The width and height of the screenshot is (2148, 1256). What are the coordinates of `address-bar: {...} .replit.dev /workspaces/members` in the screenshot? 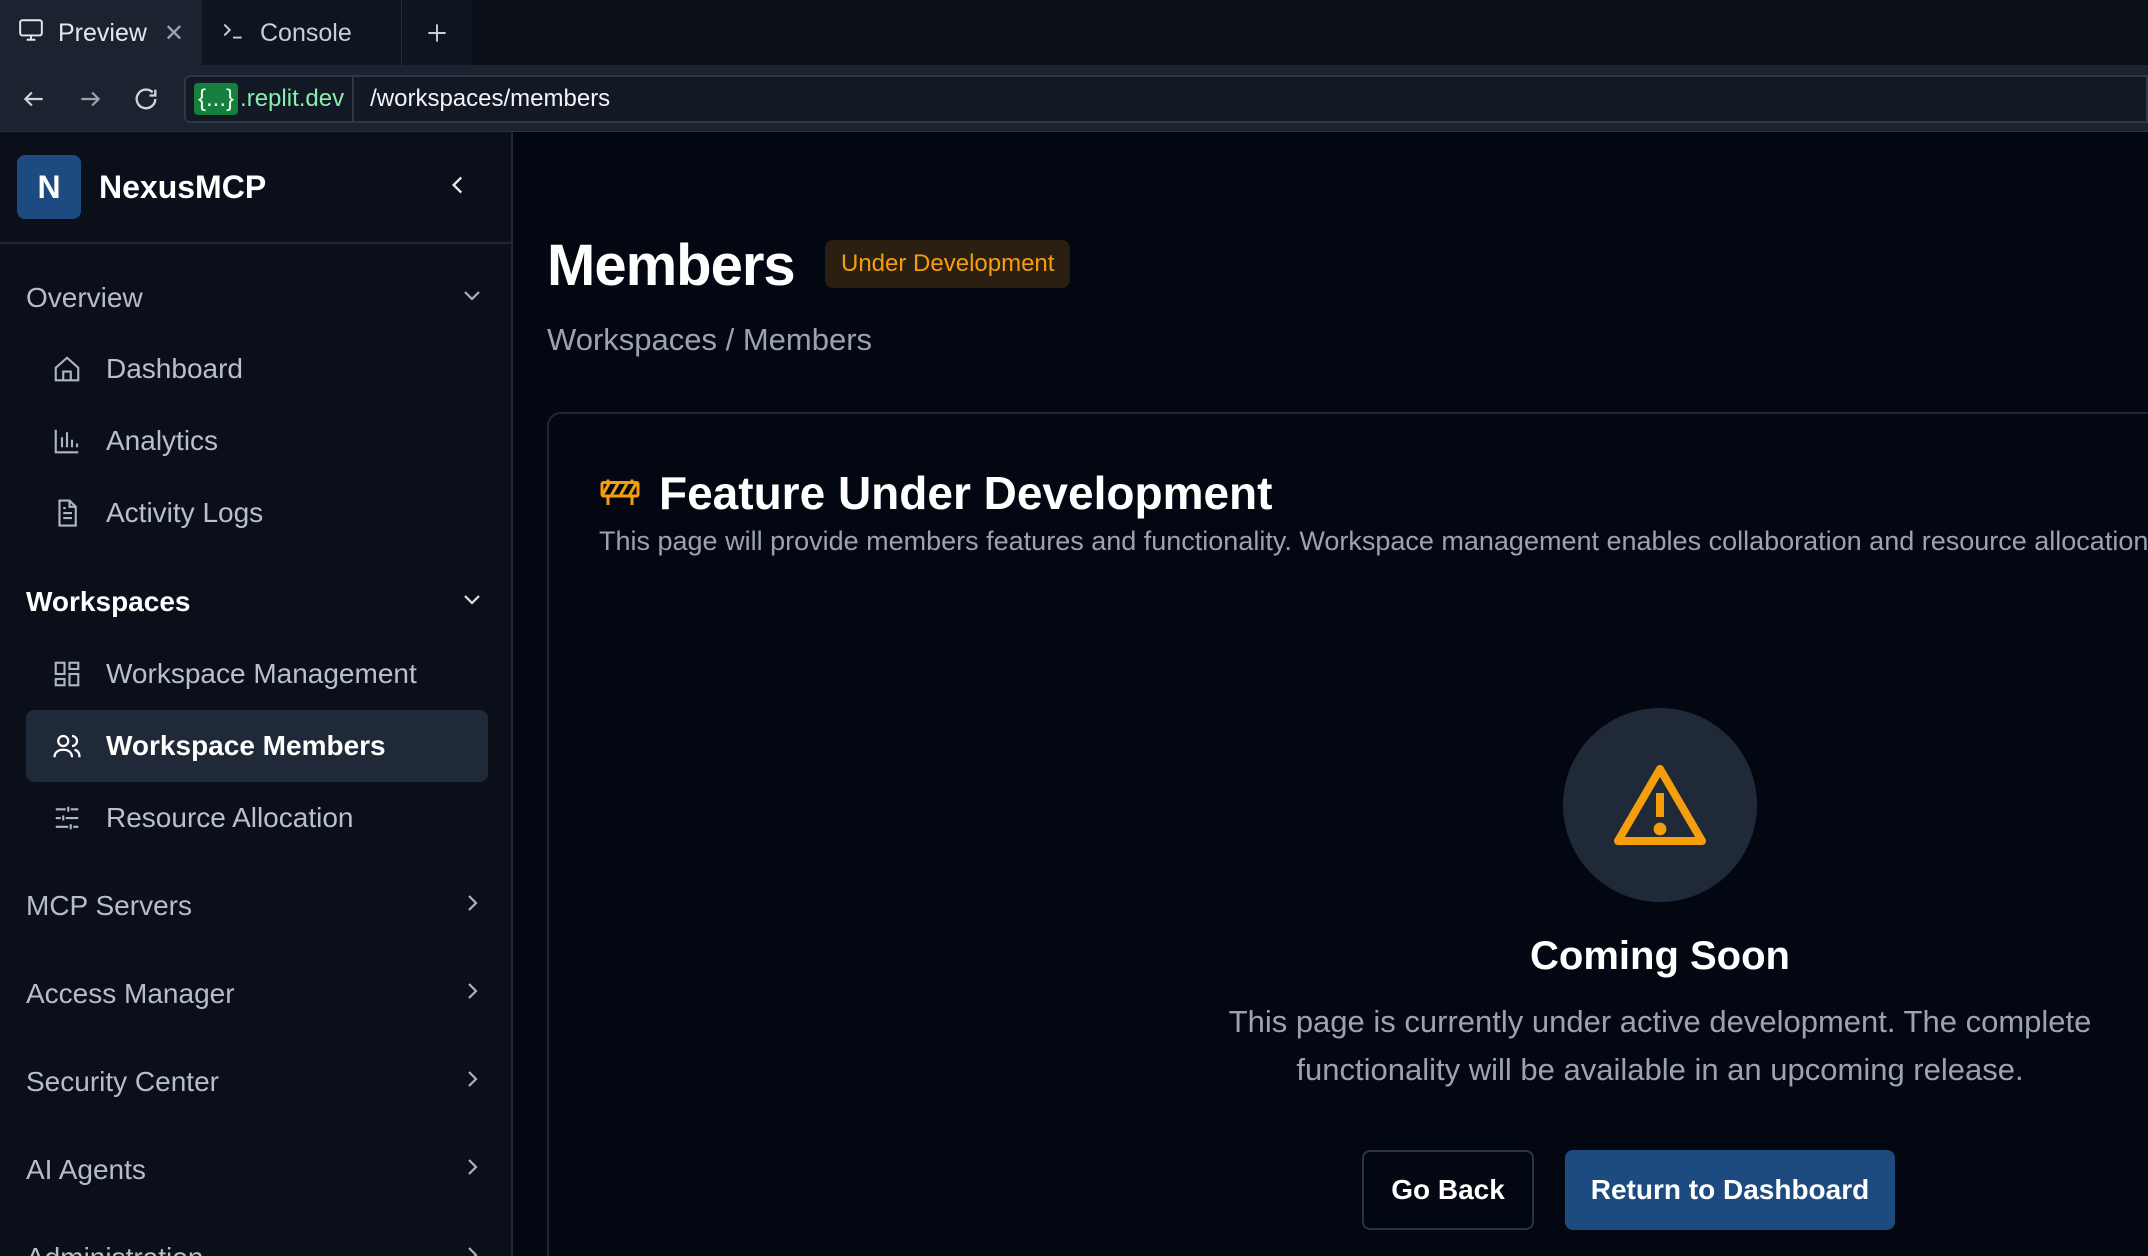 It's located at (1074, 99).